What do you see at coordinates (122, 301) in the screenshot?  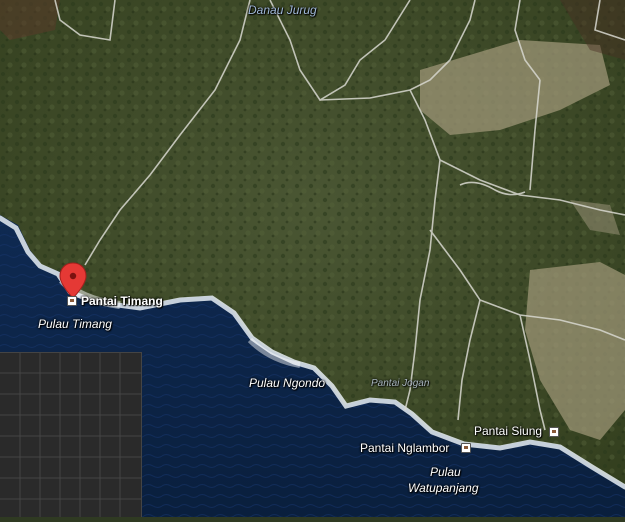 I see `label-pantai-timang: Pantai Timang` at bounding box center [122, 301].